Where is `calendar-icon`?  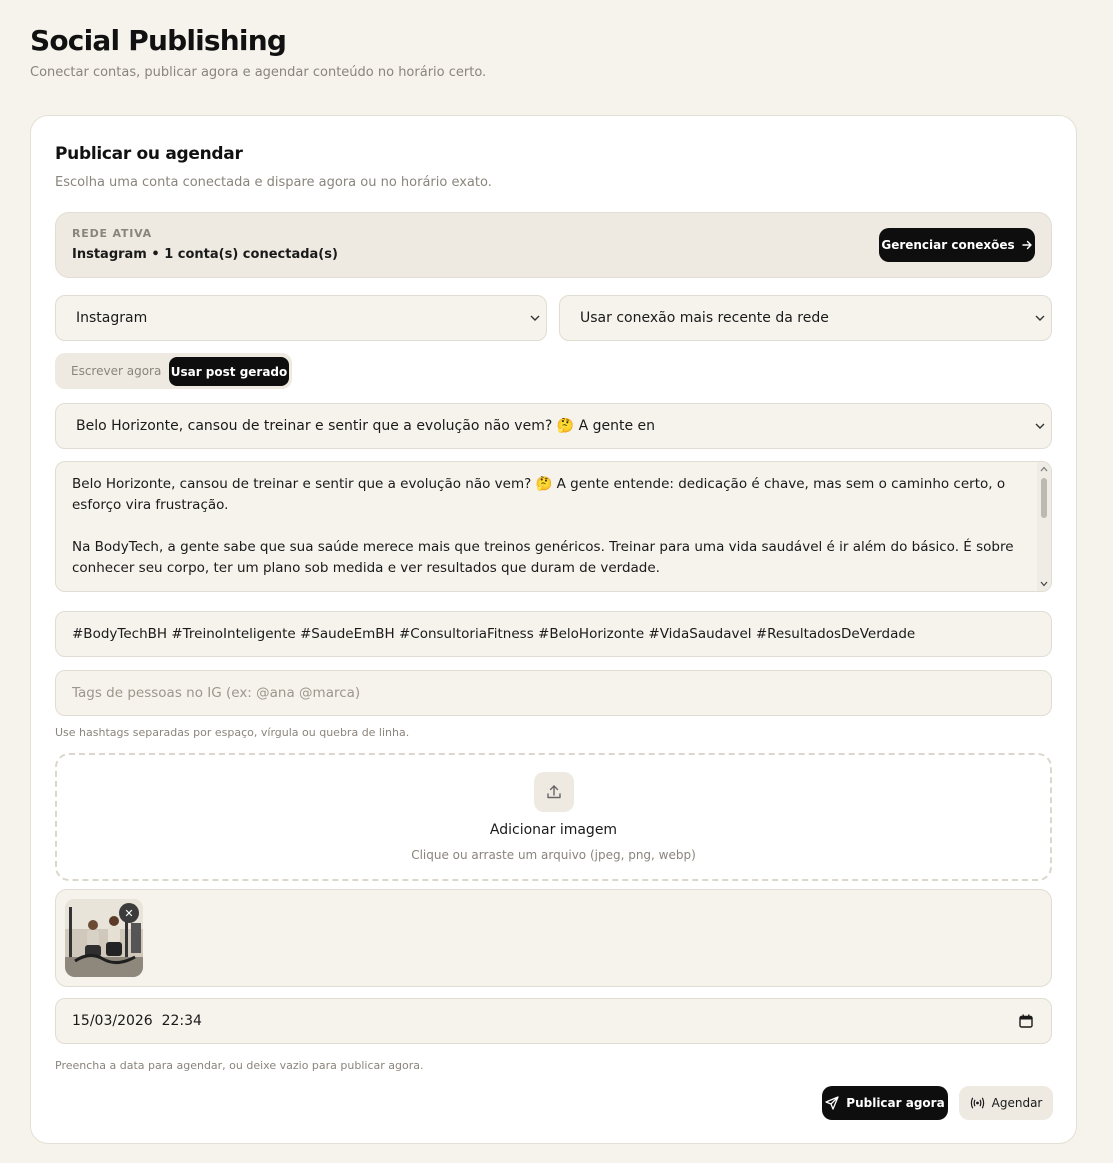 calendar-icon is located at coordinates (1026, 1021).